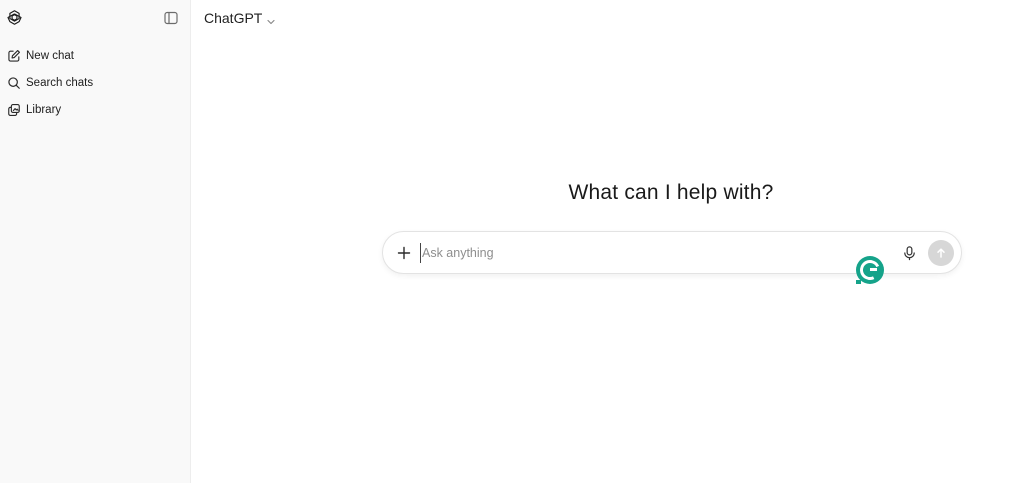 The width and height of the screenshot is (1024, 483). What do you see at coordinates (671, 192) in the screenshot?
I see `page-title: What can I help with?` at bounding box center [671, 192].